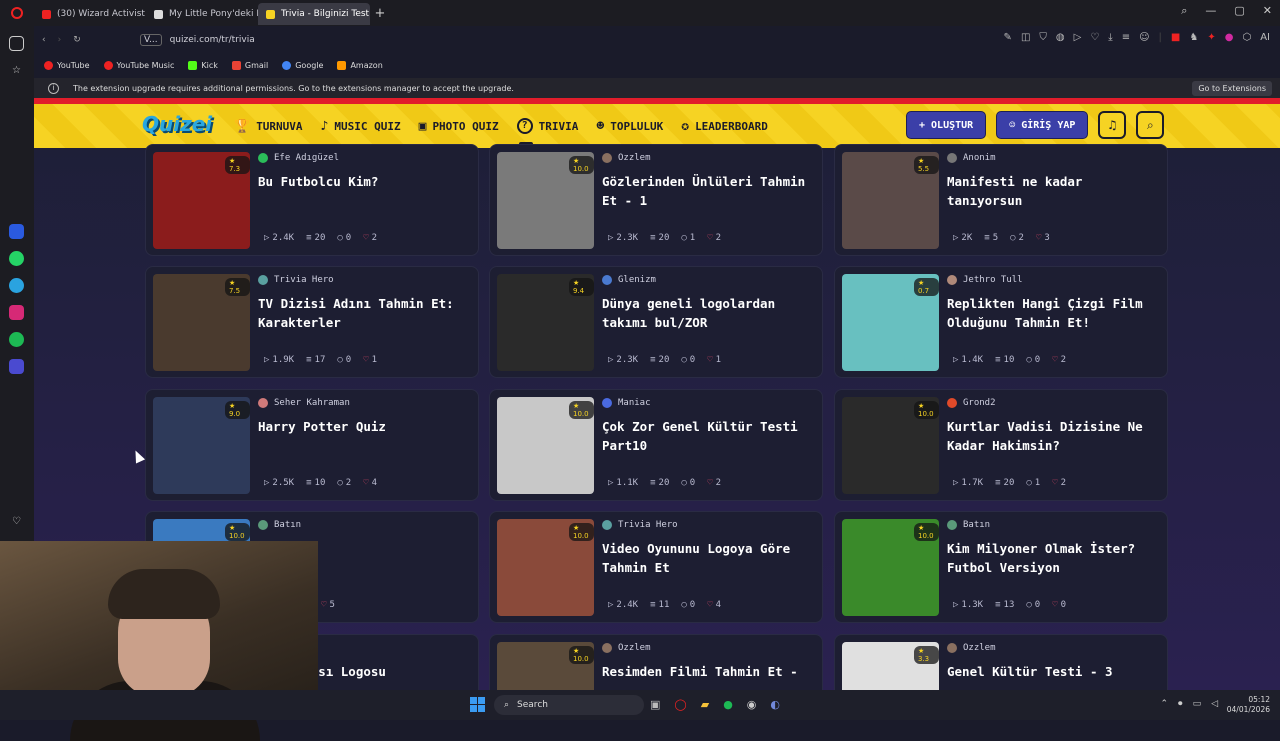  I want to click on bookmark-gmail: Gmail, so click(249, 65).